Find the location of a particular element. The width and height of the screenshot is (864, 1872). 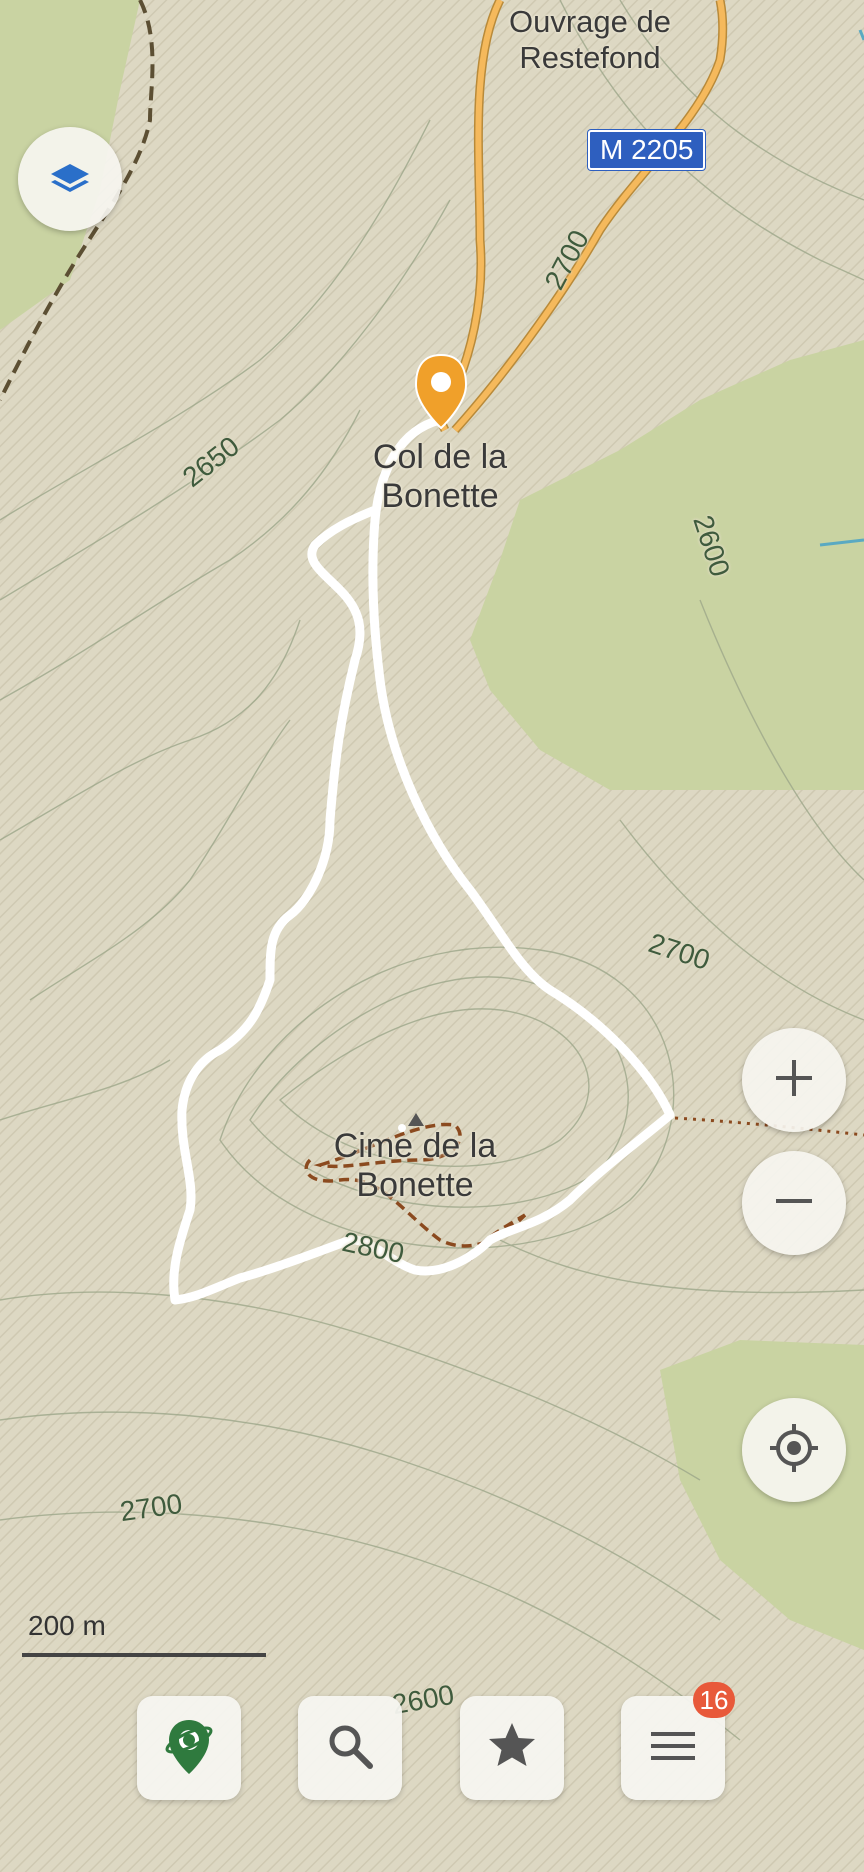

minus-icon is located at coordinates (794, 1203).